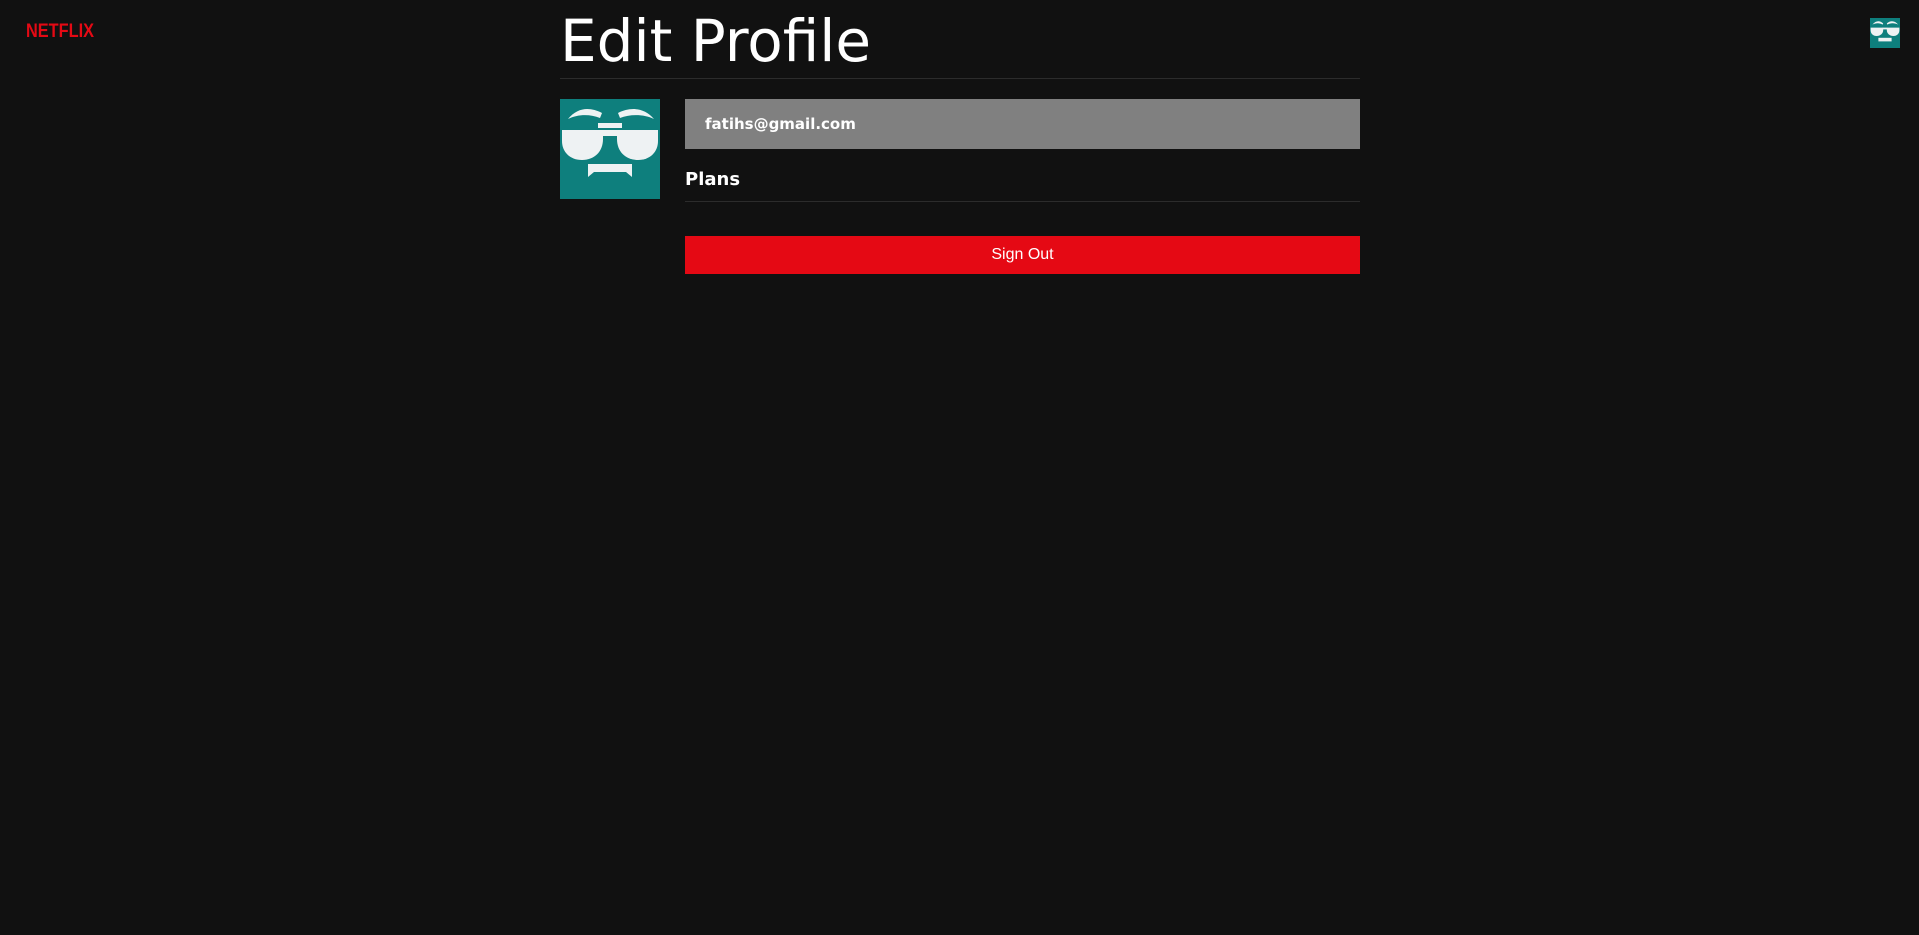 The image size is (1919, 935). I want to click on netflix-logo-text: NETFLIX, so click(60, 31).